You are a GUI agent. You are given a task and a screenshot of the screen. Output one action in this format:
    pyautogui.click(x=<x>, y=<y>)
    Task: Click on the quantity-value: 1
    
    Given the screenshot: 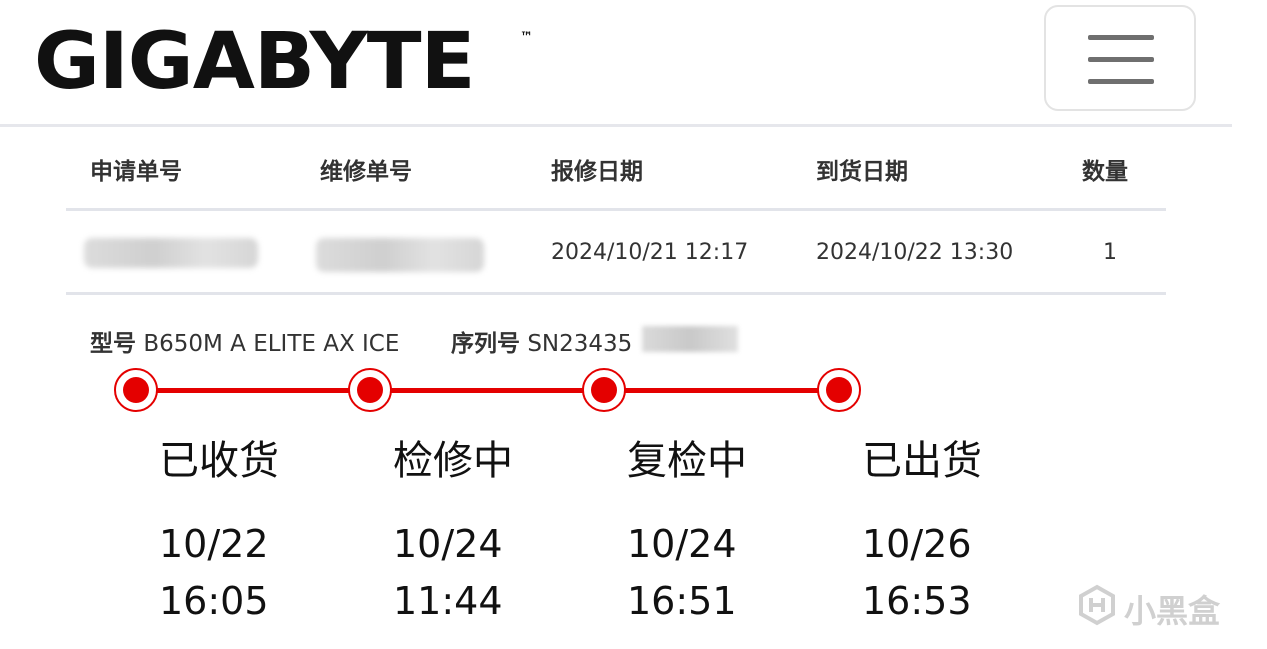 What is the action you would take?
    pyautogui.click(x=1110, y=252)
    